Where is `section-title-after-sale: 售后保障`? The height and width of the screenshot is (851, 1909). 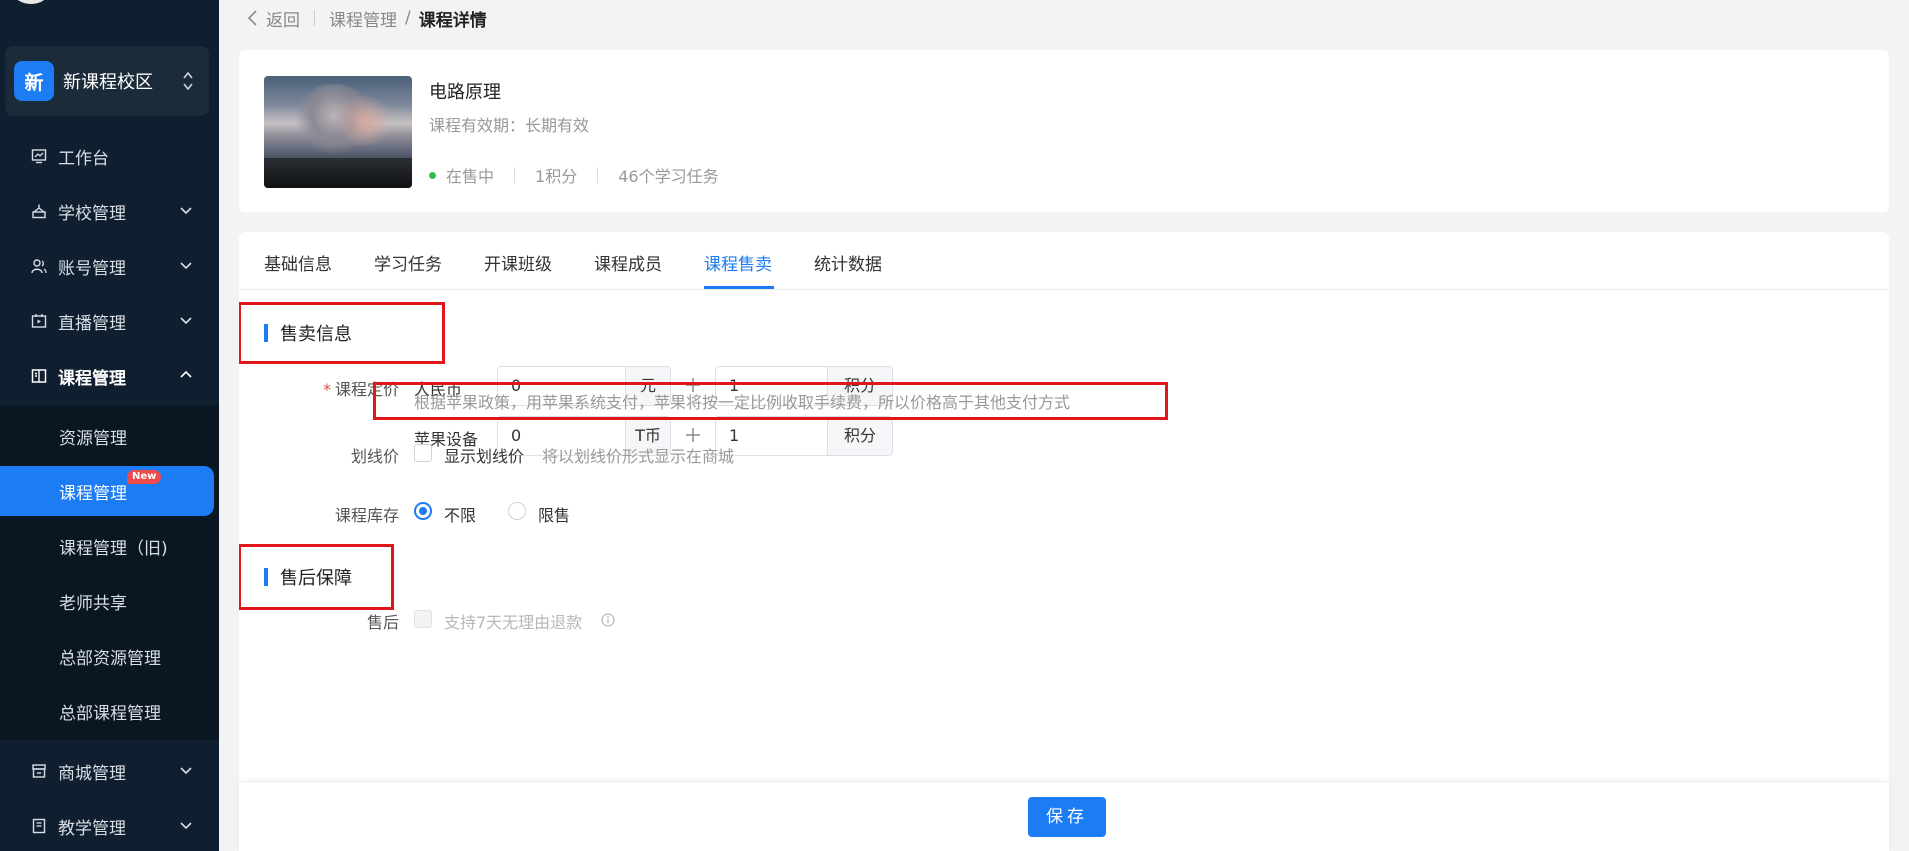
section-title-after-sale: 售后保障 is located at coordinates (308, 577).